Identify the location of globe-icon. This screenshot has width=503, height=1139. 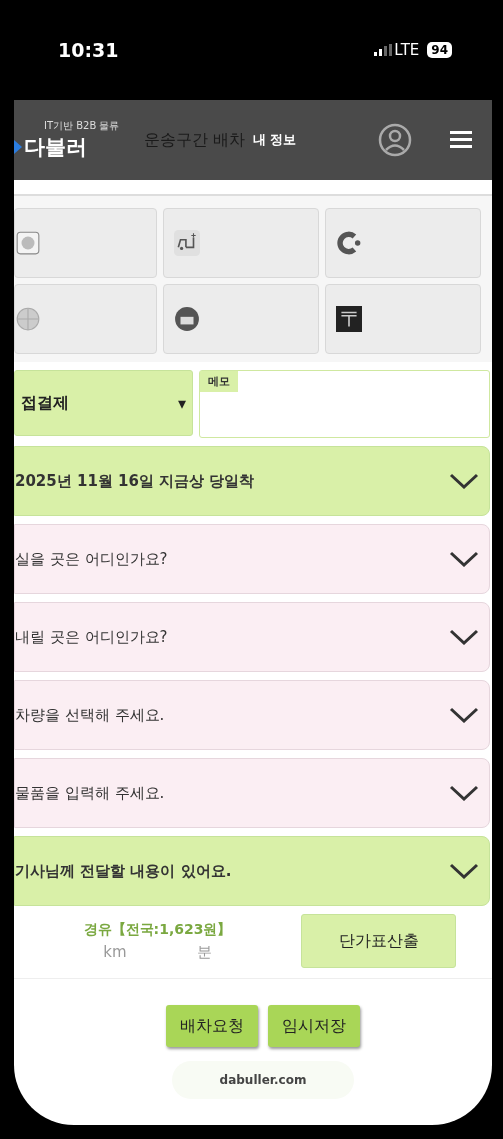
(28, 319).